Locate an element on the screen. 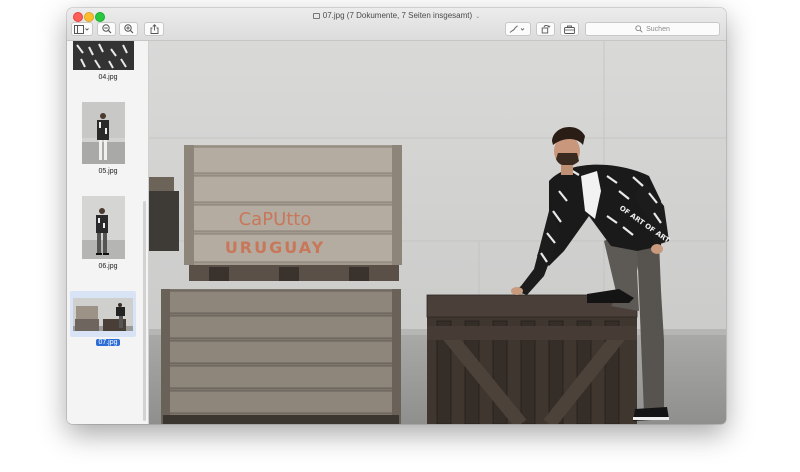 This screenshot has width=800, height=472. zoom-in-button is located at coordinates (128, 29).